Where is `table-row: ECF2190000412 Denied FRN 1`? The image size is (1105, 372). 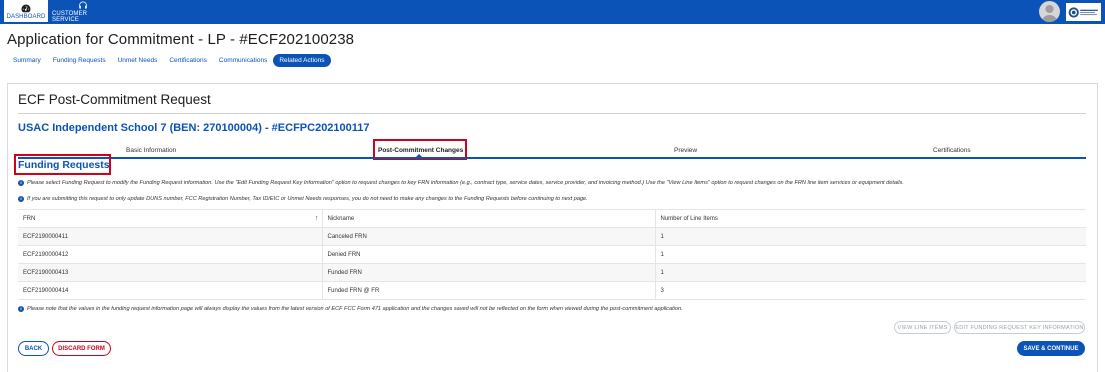
table-row: ECF2190000412 Denied FRN 1 is located at coordinates (552, 254).